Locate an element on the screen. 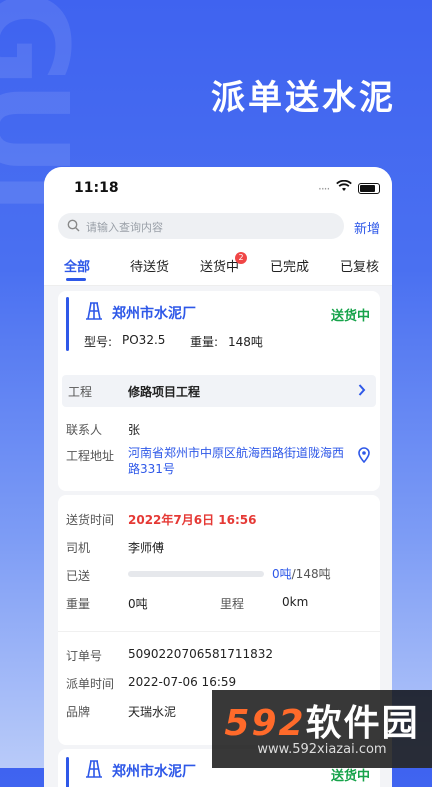 The image size is (432, 787). delivery-time-value: 2022年7月6日 16:56 is located at coordinates (192, 520).